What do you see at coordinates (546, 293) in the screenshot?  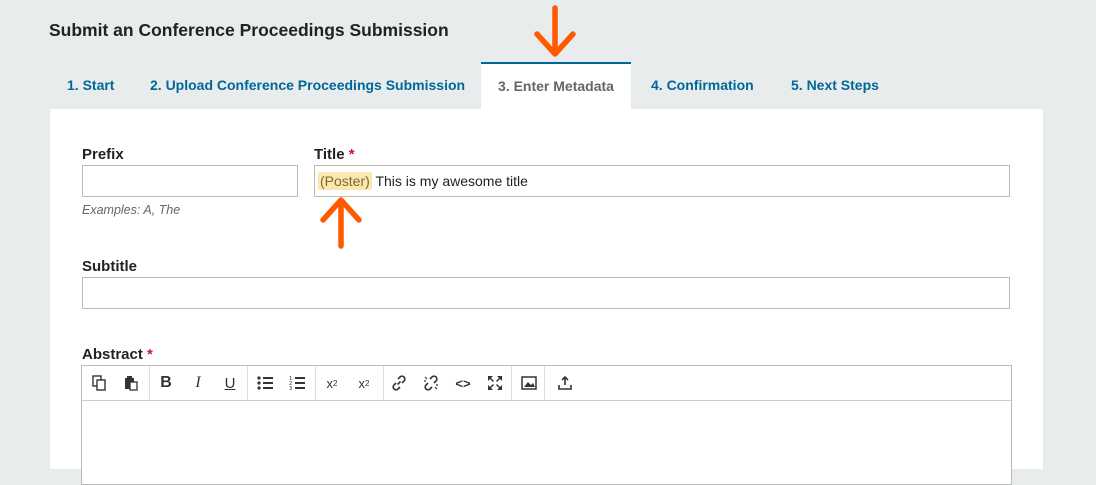 I see `subtitle-input` at bounding box center [546, 293].